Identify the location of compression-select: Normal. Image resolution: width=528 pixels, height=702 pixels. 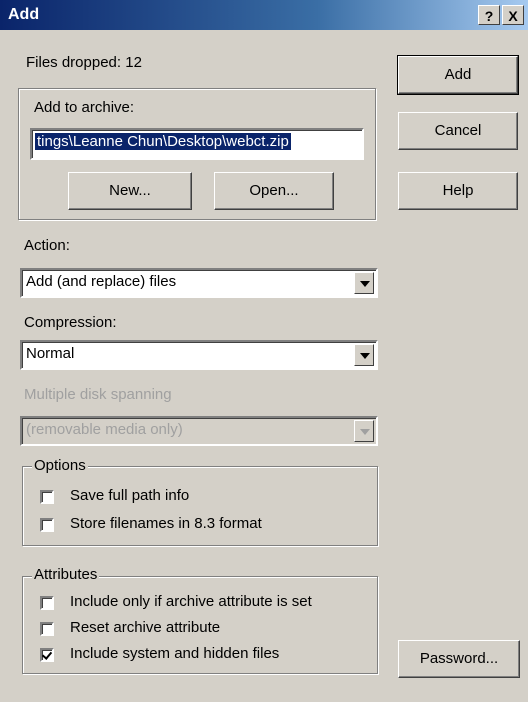
(199, 355).